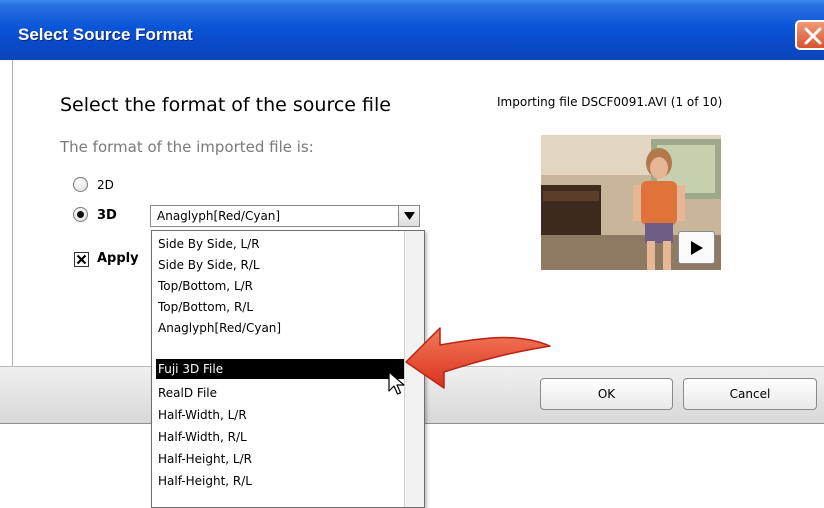  Describe the element at coordinates (225, 105) in the screenshot. I see `dialog-heading: Select the format of the source file` at that location.